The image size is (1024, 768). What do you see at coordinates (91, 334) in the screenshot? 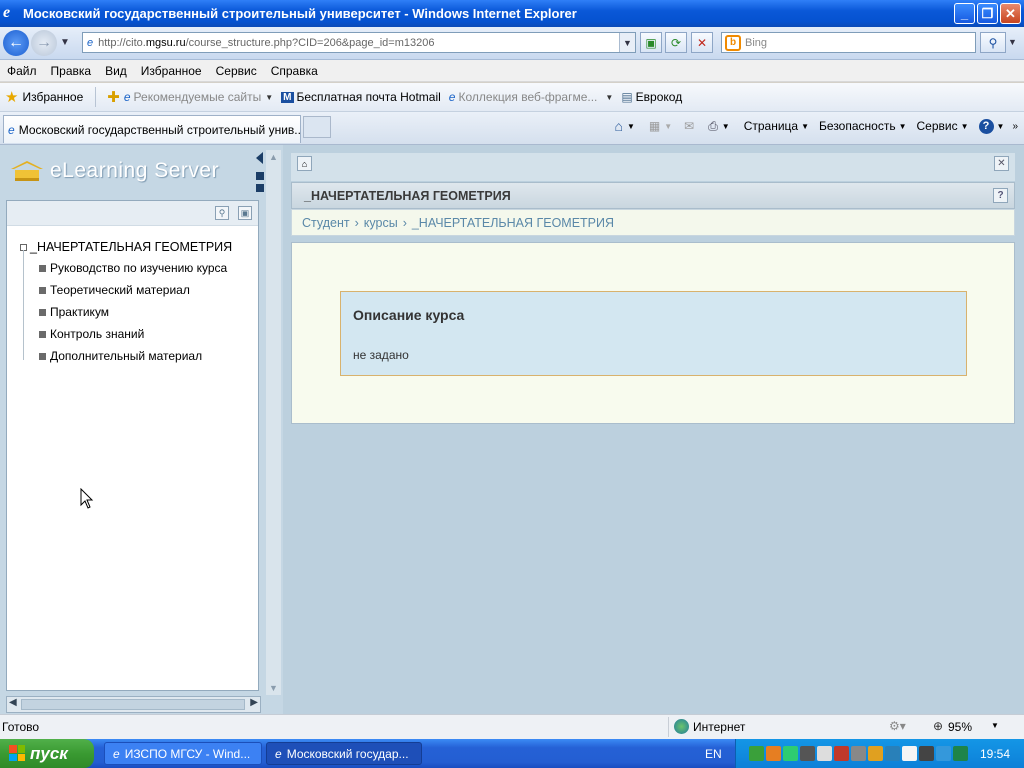
I see `tree-item-tests: Контроль знаний` at bounding box center [91, 334].